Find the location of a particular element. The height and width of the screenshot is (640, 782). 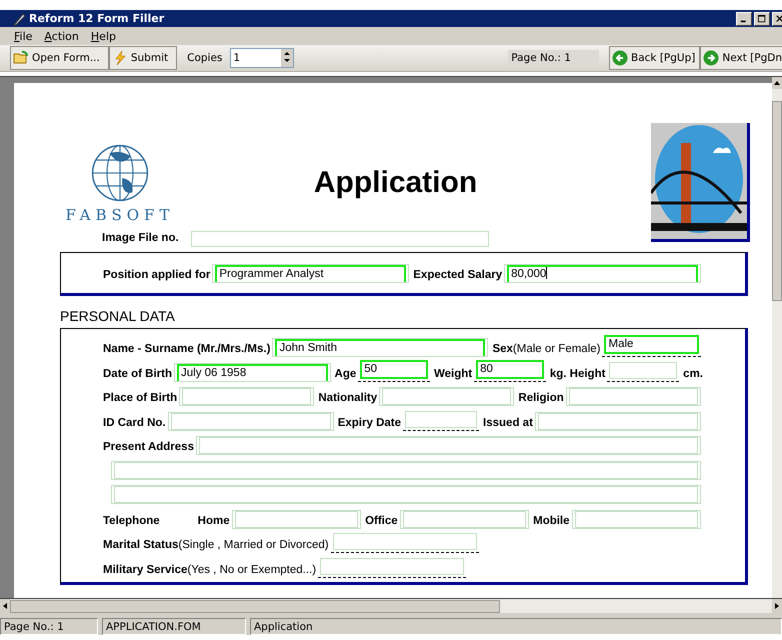

field-label: Sex(Male or Female) is located at coordinates (546, 350).